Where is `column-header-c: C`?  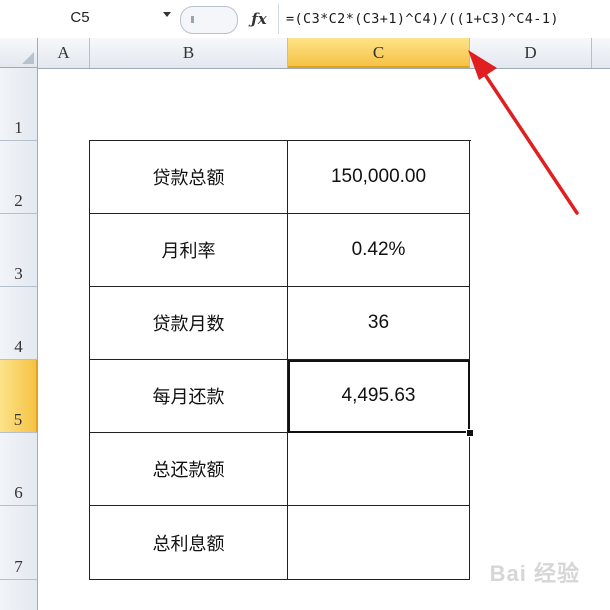
column-header-c: C is located at coordinates (379, 53).